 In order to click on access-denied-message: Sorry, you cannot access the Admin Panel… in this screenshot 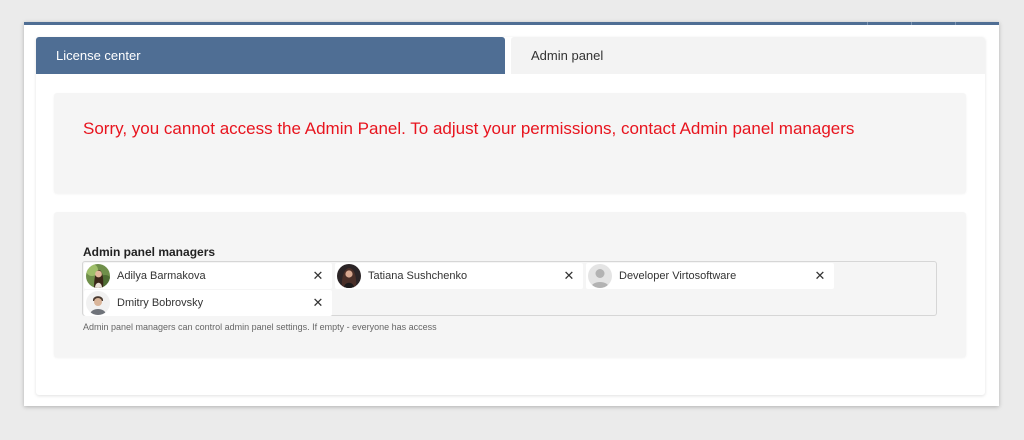, I will do `click(469, 128)`.